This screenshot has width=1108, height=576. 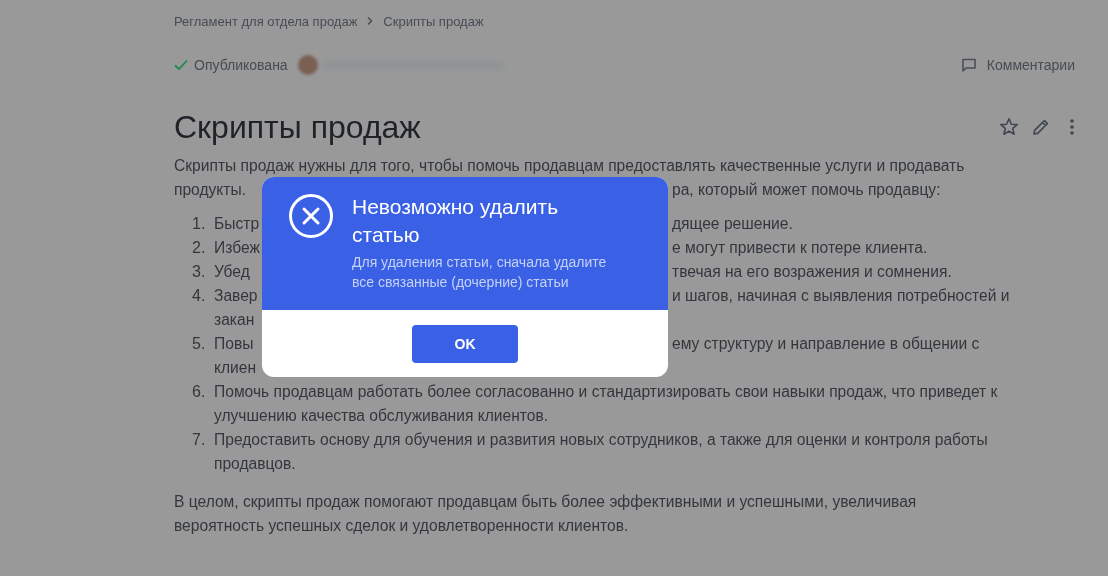 What do you see at coordinates (297, 127) in the screenshot?
I see `article-title: Скрипты продаж` at bounding box center [297, 127].